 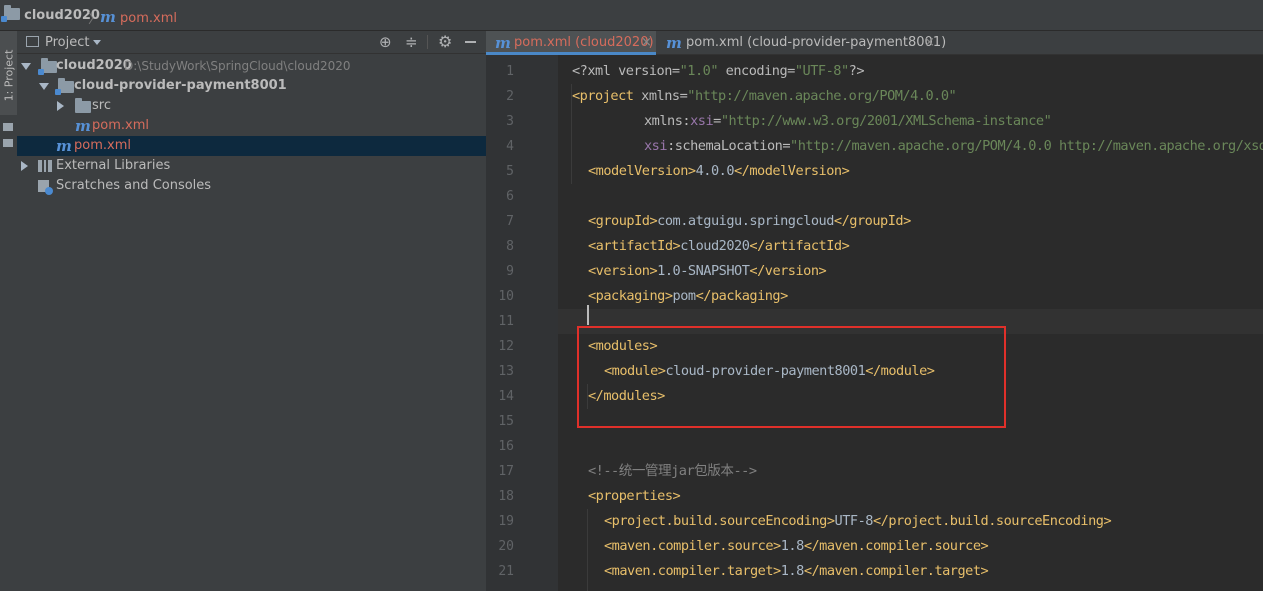 What do you see at coordinates (67, 42) in the screenshot?
I see `project-view-selector: Project` at bounding box center [67, 42].